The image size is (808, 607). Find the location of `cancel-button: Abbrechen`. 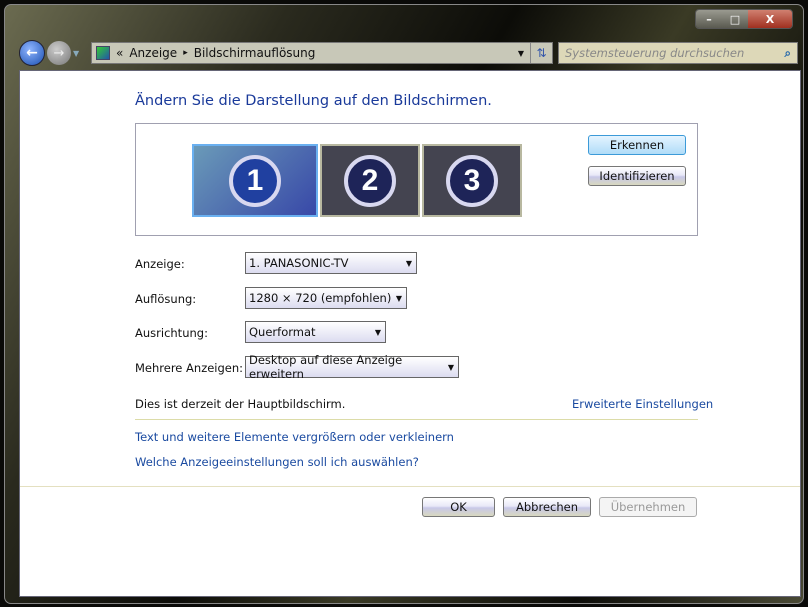

cancel-button: Abbrechen is located at coordinates (547, 507).